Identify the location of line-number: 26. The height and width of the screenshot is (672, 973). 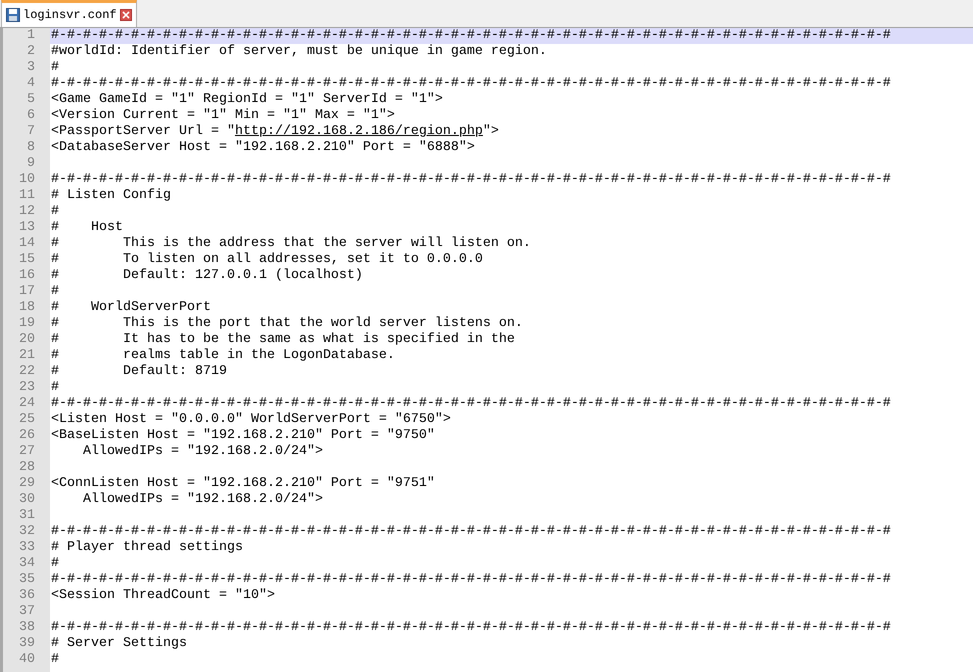
(27, 435).